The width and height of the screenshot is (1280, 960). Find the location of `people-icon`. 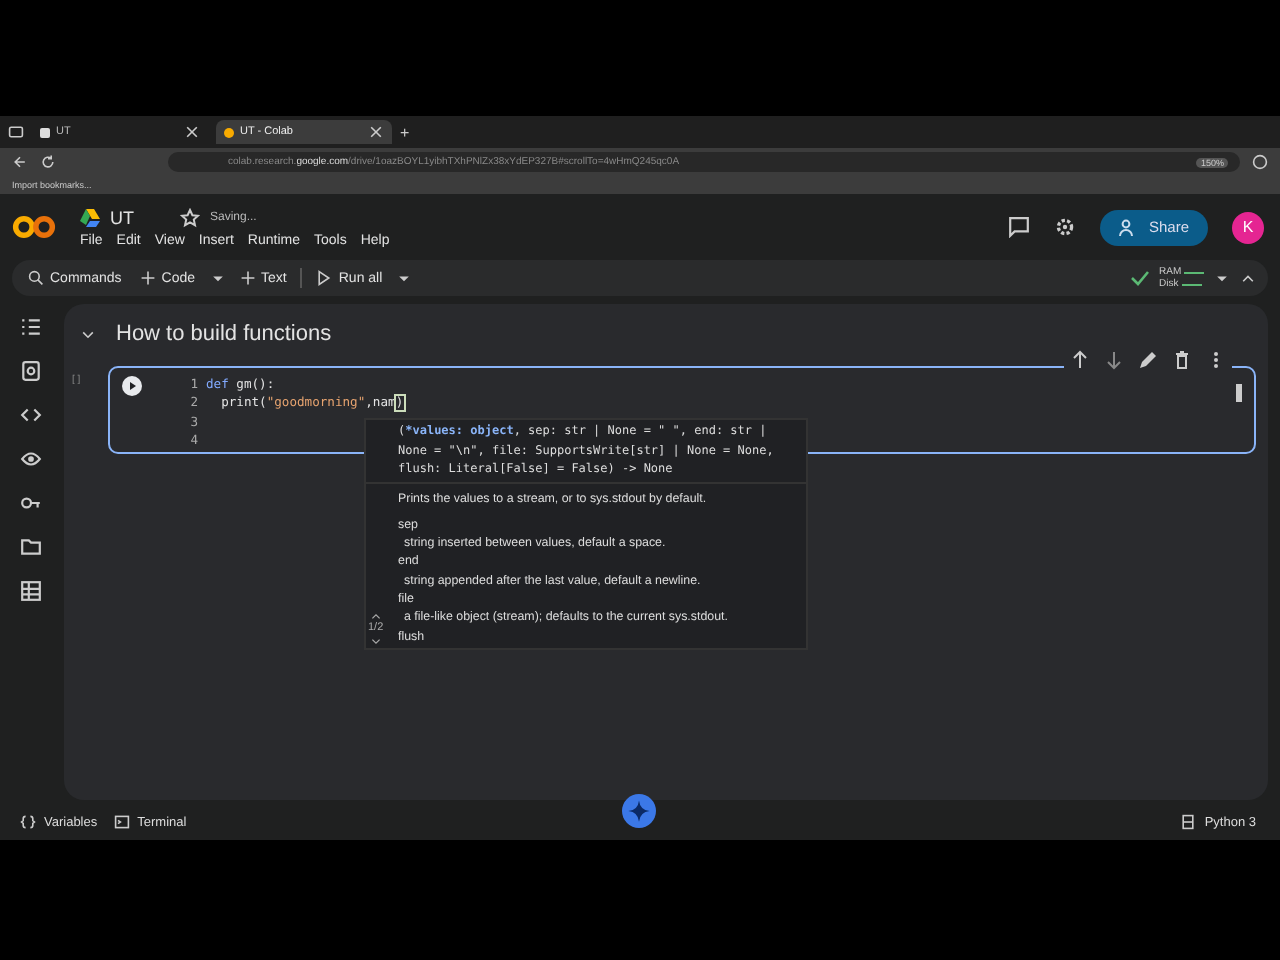

people-icon is located at coordinates (1128, 227).